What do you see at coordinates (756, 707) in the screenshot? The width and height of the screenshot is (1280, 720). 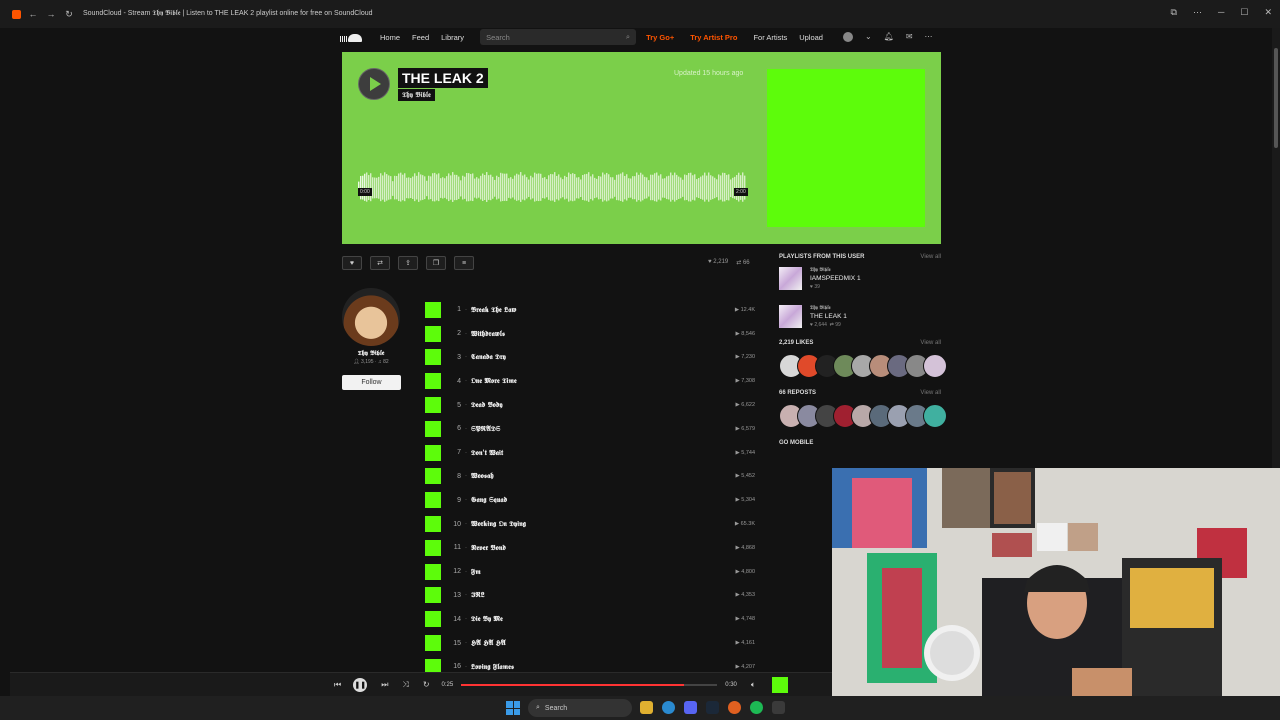 I see `spotify-icon` at bounding box center [756, 707].